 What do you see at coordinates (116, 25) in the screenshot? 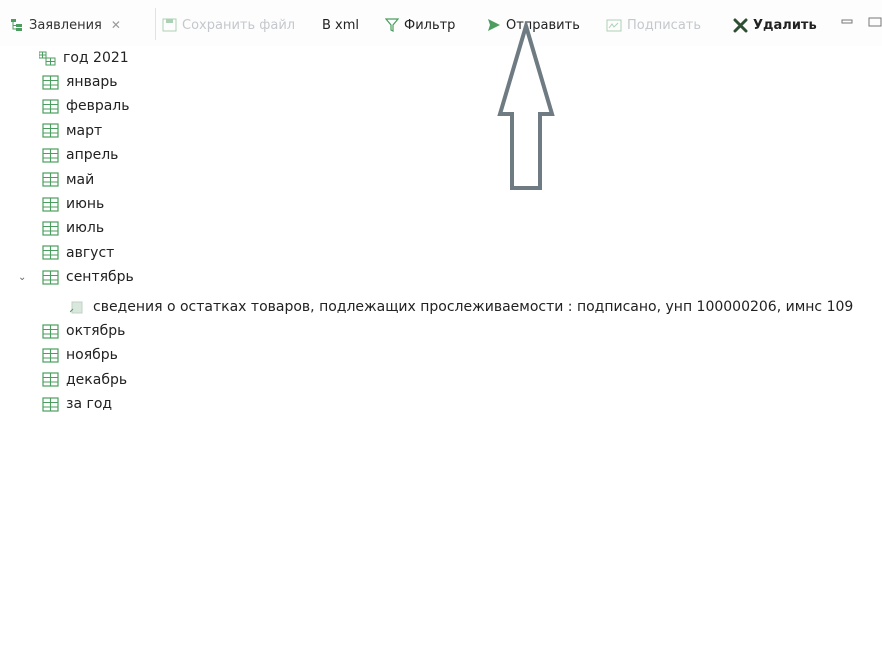
I see `close-icon: ✕` at bounding box center [116, 25].